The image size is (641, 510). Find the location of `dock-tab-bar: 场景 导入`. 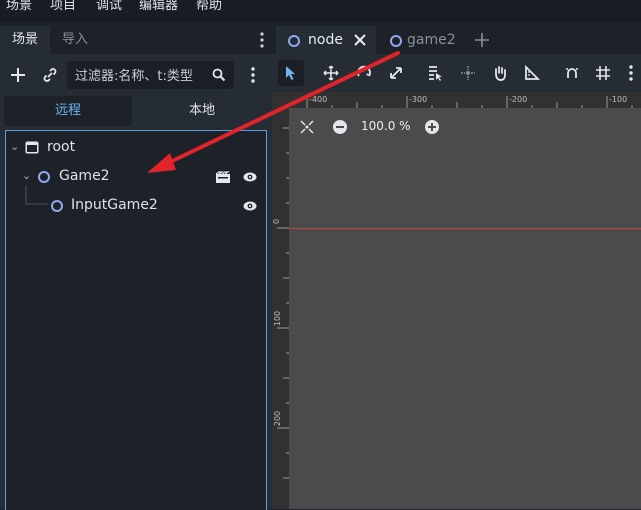

dock-tab-bar: 场景 导入 is located at coordinates (136, 40).